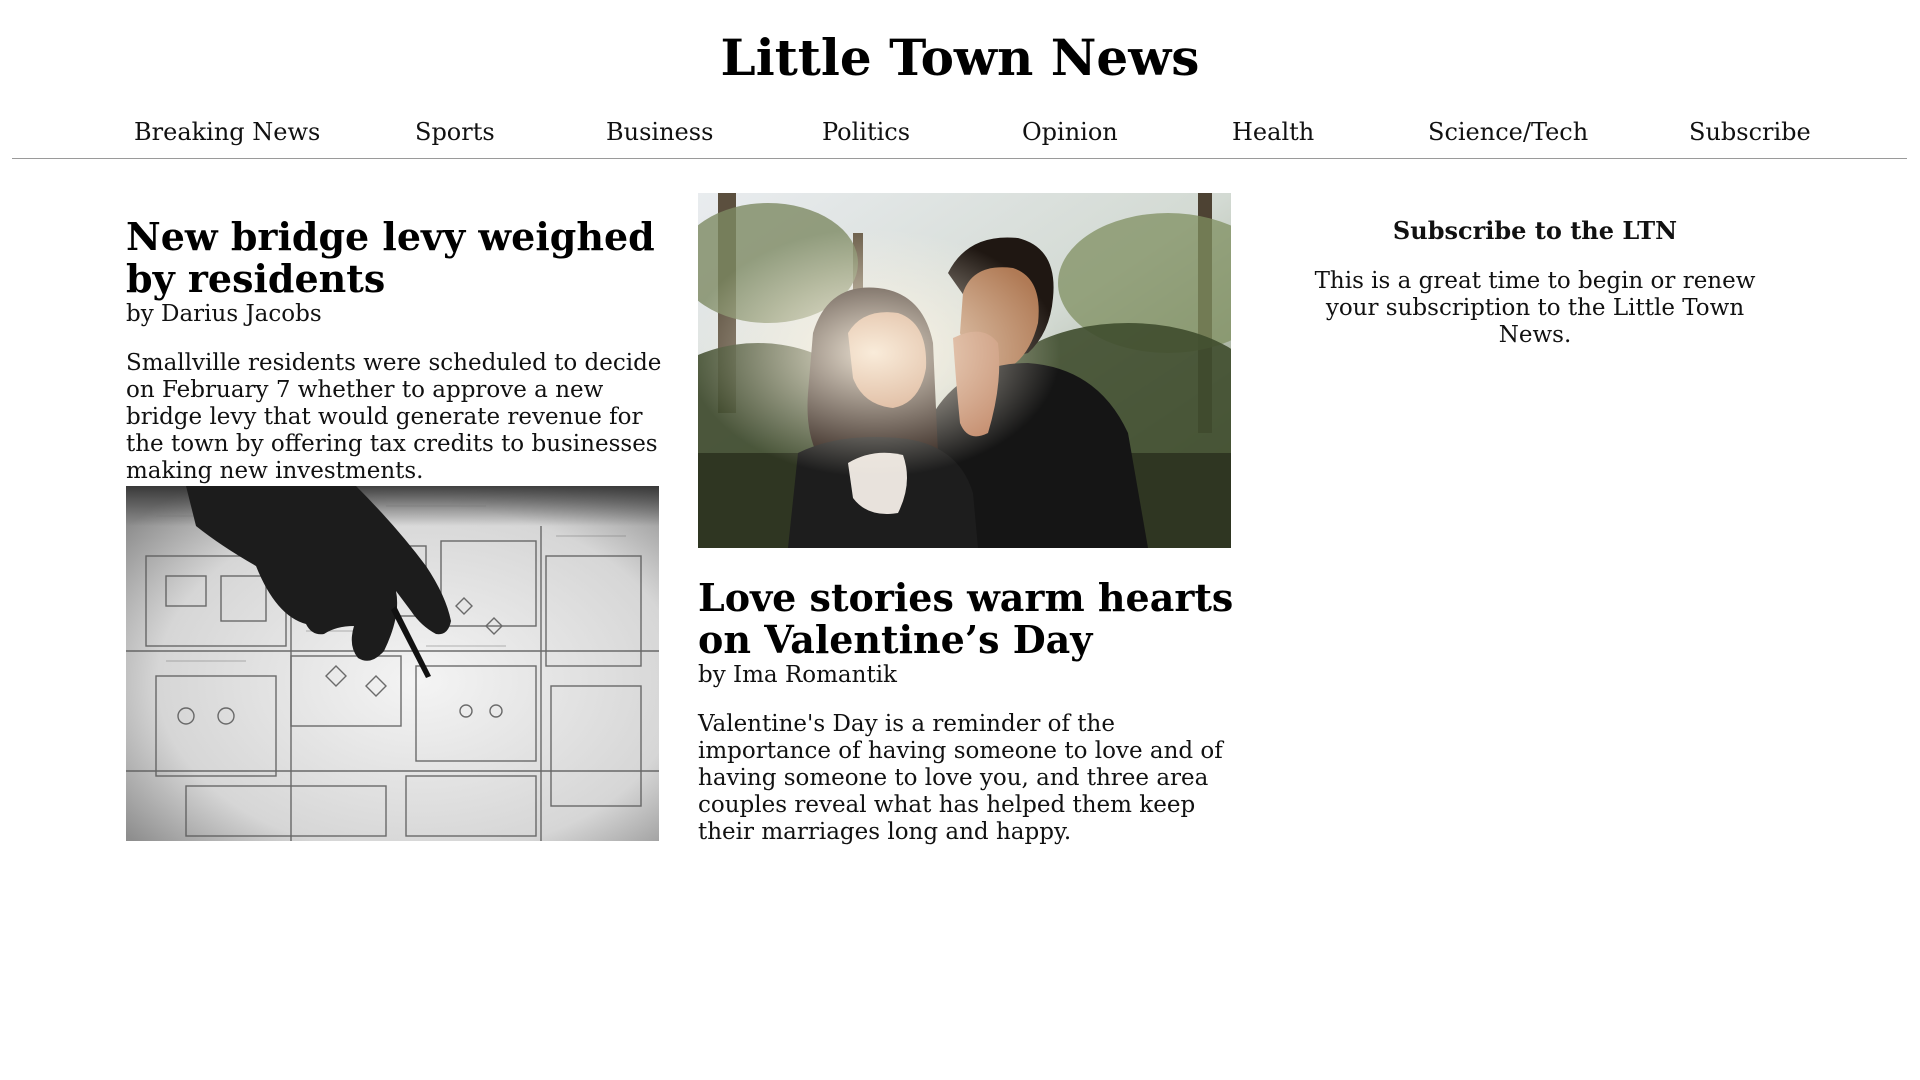 This screenshot has height=1080, width=1920. What do you see at coordinates (866, 132) in the screenshot?
I see `nav-item-politics: Politics` at bounding box center [866, 132].